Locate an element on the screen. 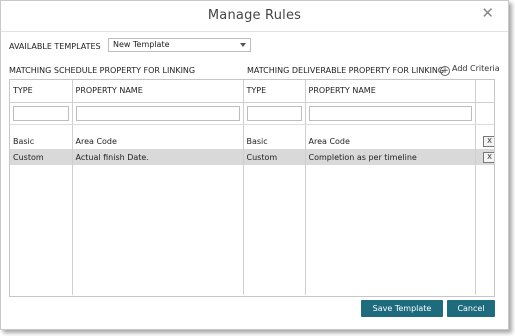  dialog-title: Manage Rules is located at coordinates (254, 15).